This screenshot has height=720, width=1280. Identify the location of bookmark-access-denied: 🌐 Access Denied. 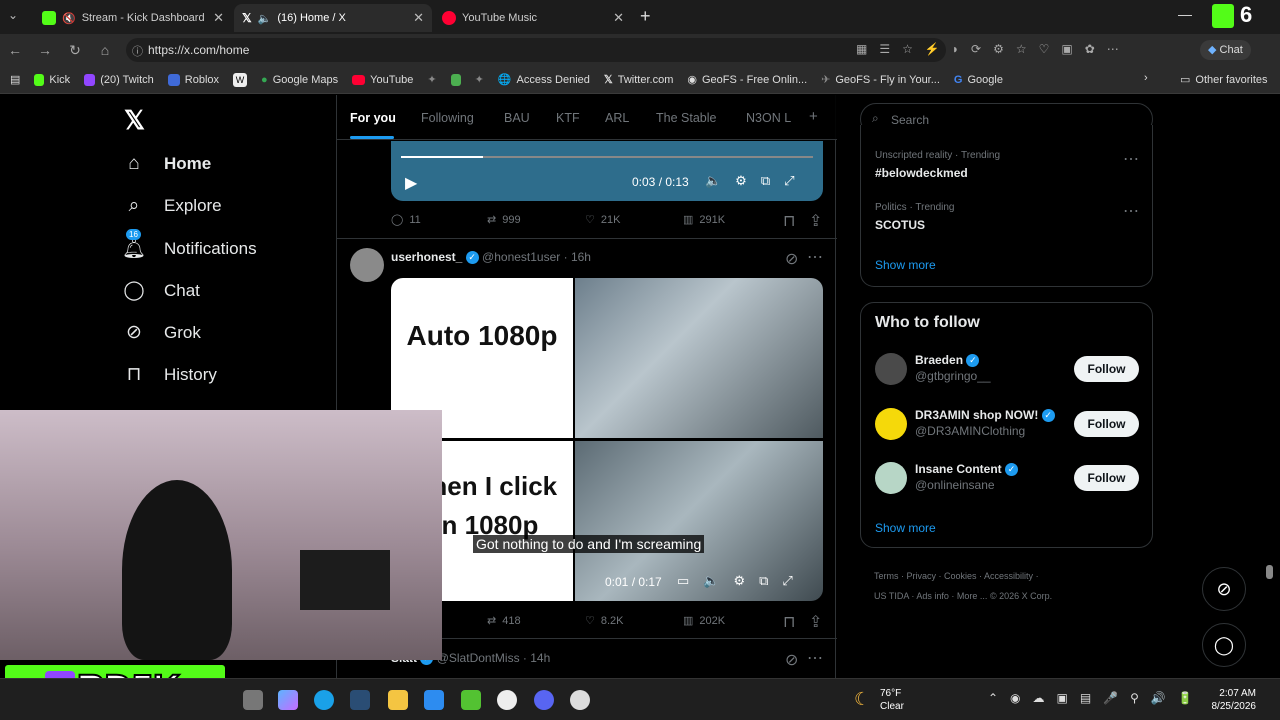
(544, 80).